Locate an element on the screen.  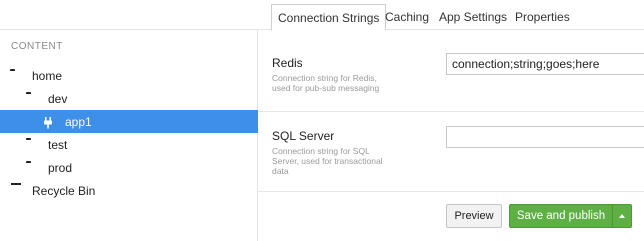
tree-item-label: app1 is located at coordinates (78, 121).